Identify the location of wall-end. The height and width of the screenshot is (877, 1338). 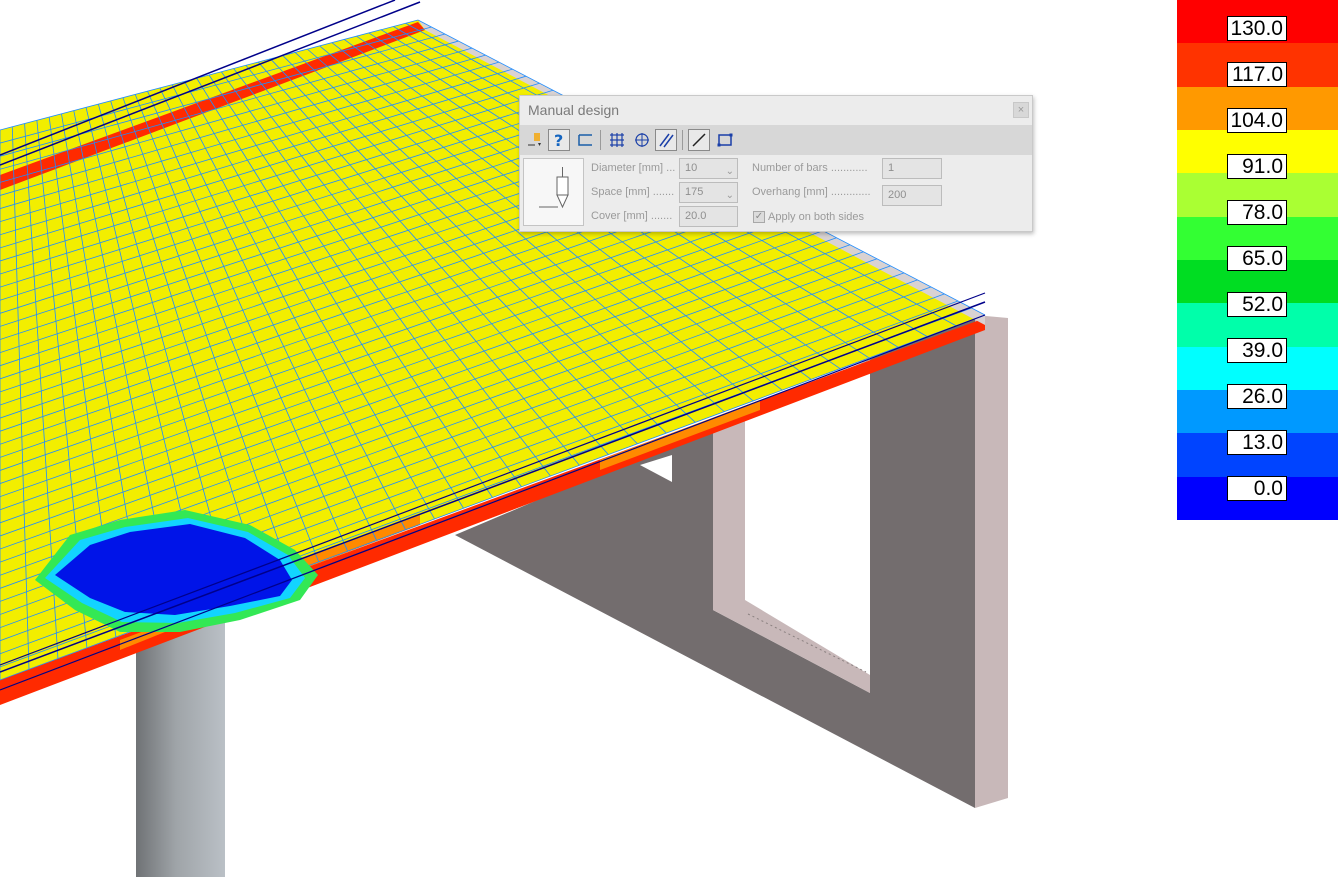
(991, 561).